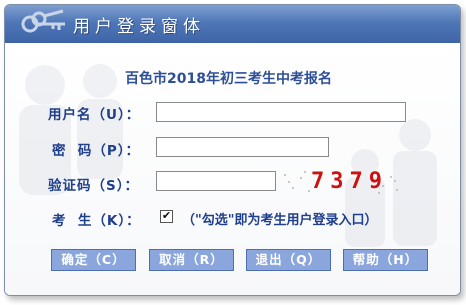  I want to click on captcha-input, so click(216, 181).